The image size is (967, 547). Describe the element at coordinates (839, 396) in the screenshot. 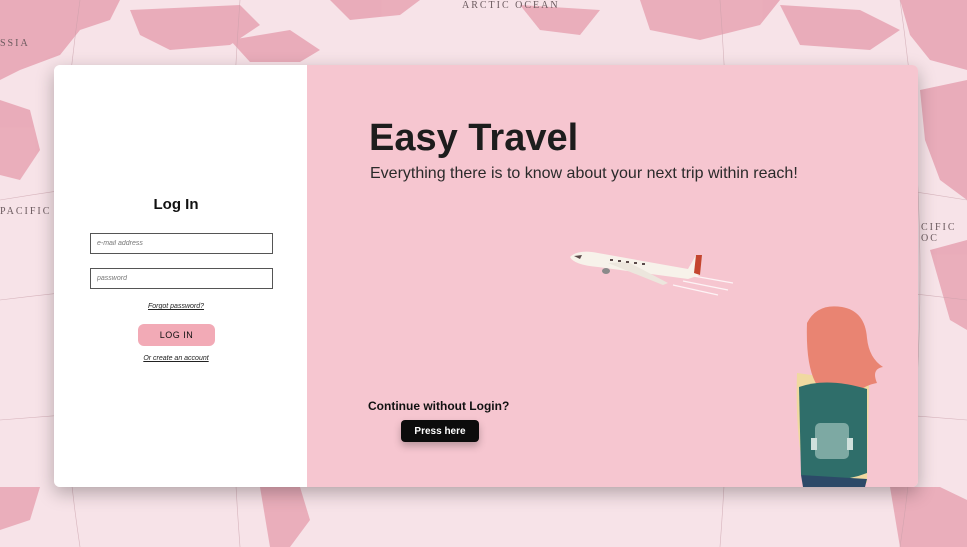

I see `traveler-illustration` at that location.